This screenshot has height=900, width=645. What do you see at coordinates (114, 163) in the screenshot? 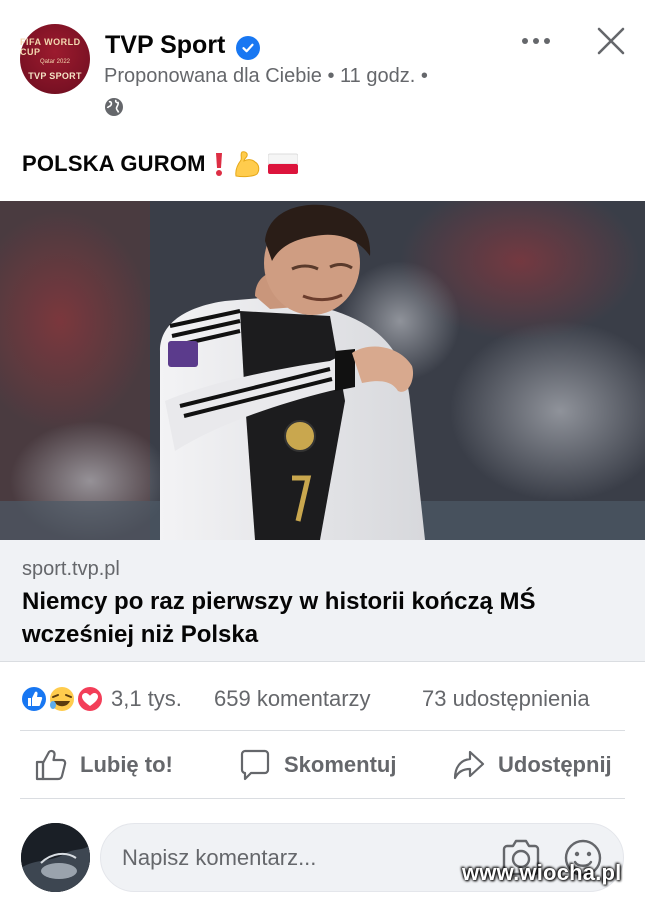
I see `post-text-content: POLSKA GUROM` at bounding box center [114, 163].